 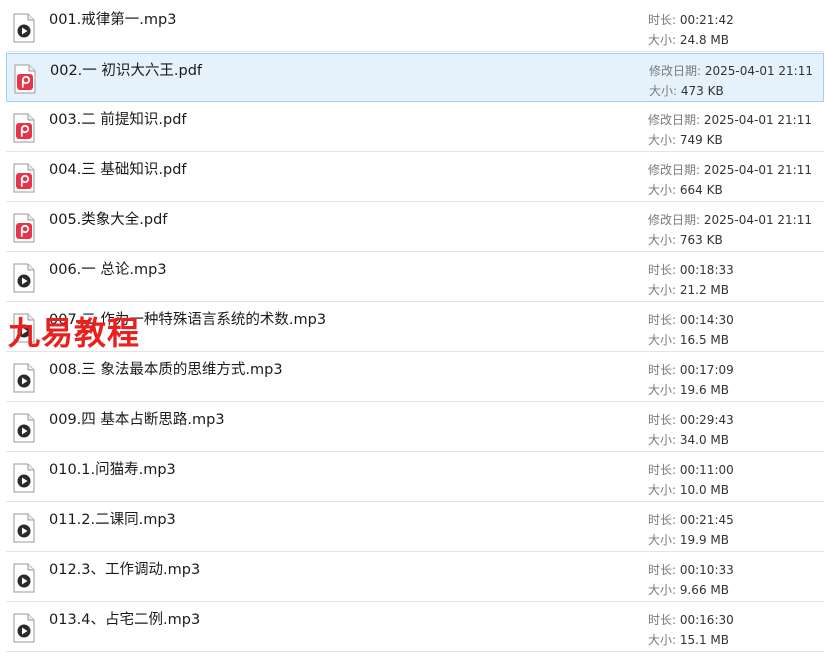 What do you see at coordinates (701, 140) in the screenshot?
I see `meta-value: 749 KB` at bounding box center [701, 140].